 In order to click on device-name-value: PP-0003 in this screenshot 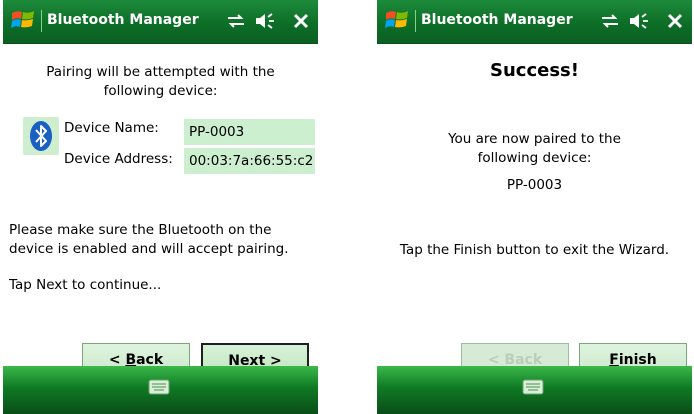, I will do `click(249, 132)`.